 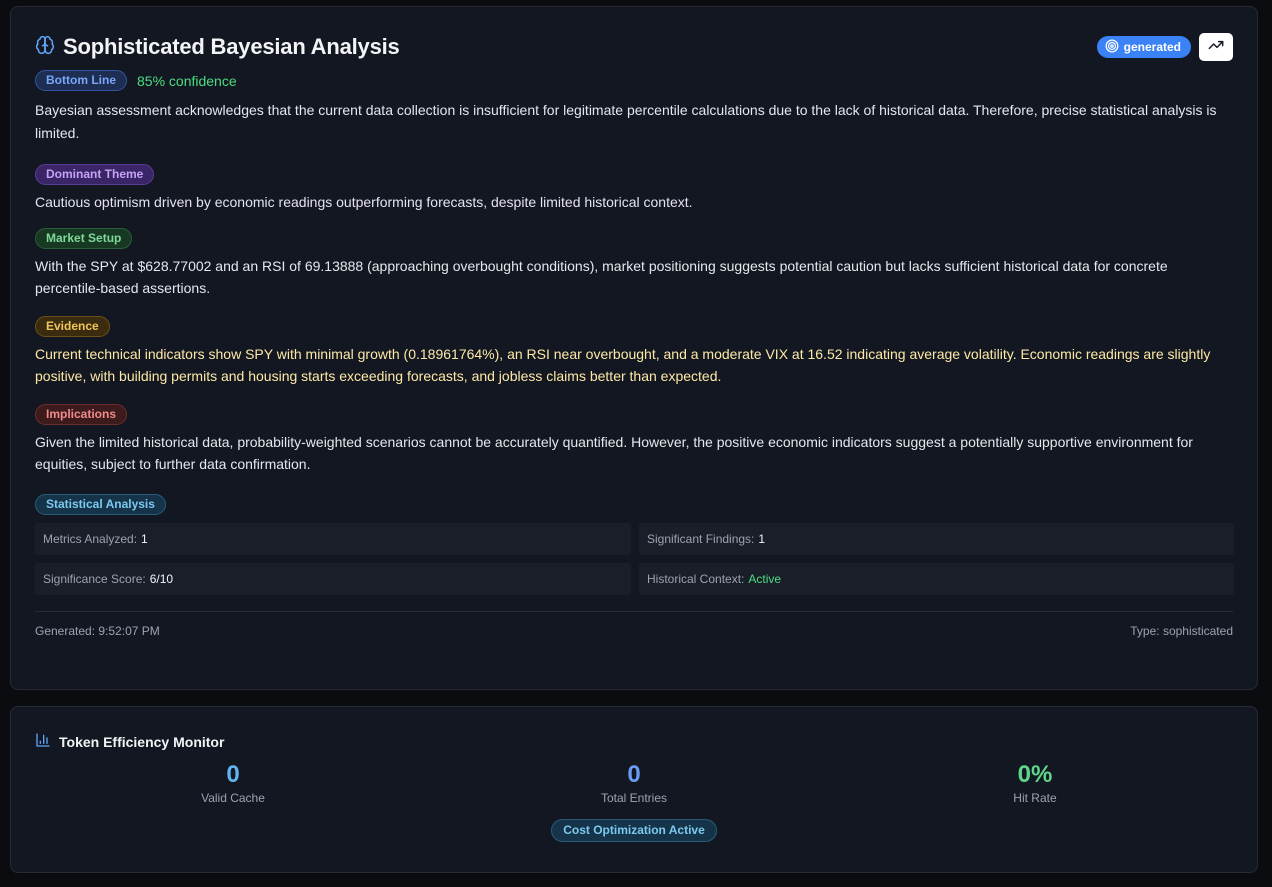 I want to click on dominant-theme-badge: Dominant Theme, so click(x=95, y=174).